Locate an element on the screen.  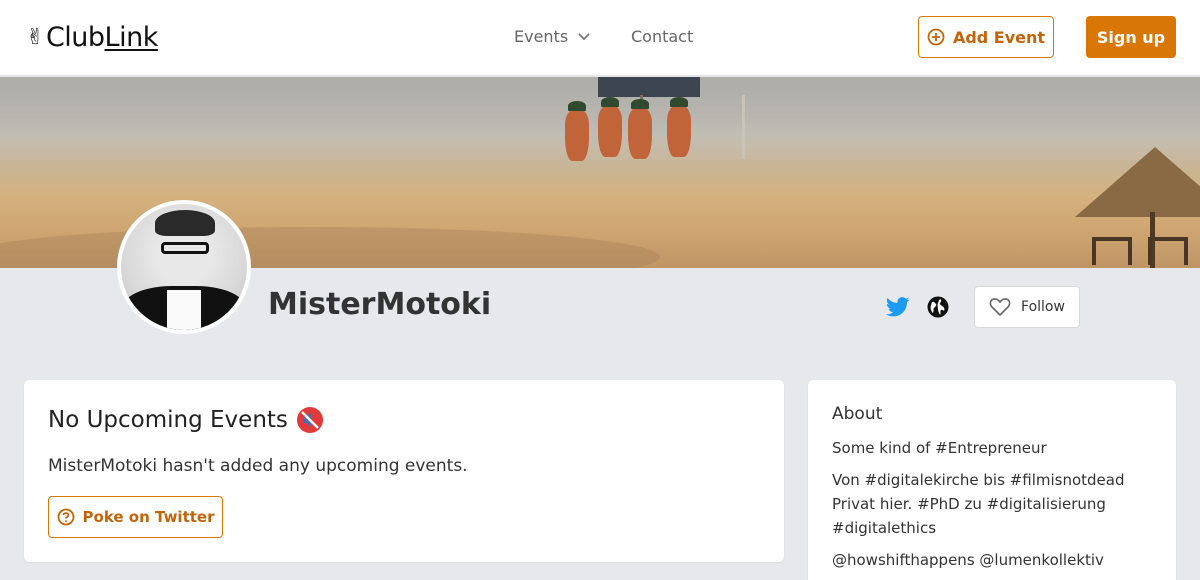
poke-on-twitter-button: Poke on Twitter is located at coordinates (135, 517).